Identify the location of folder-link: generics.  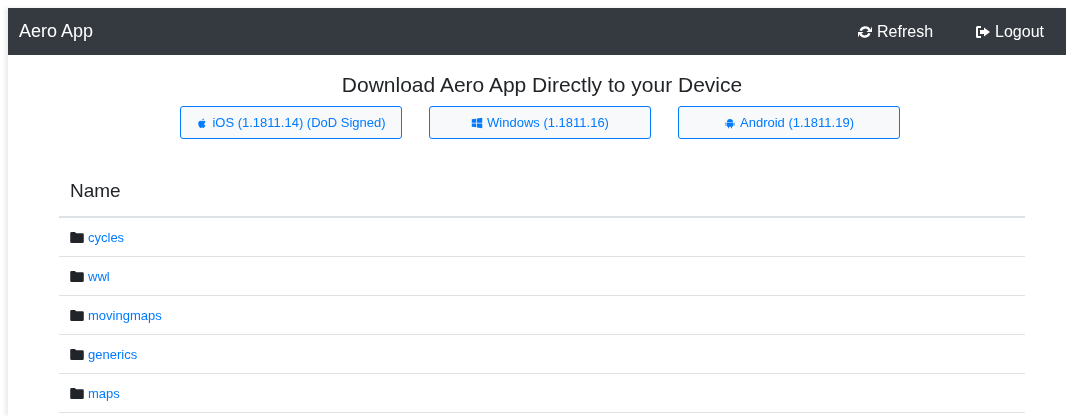
(113, 354).